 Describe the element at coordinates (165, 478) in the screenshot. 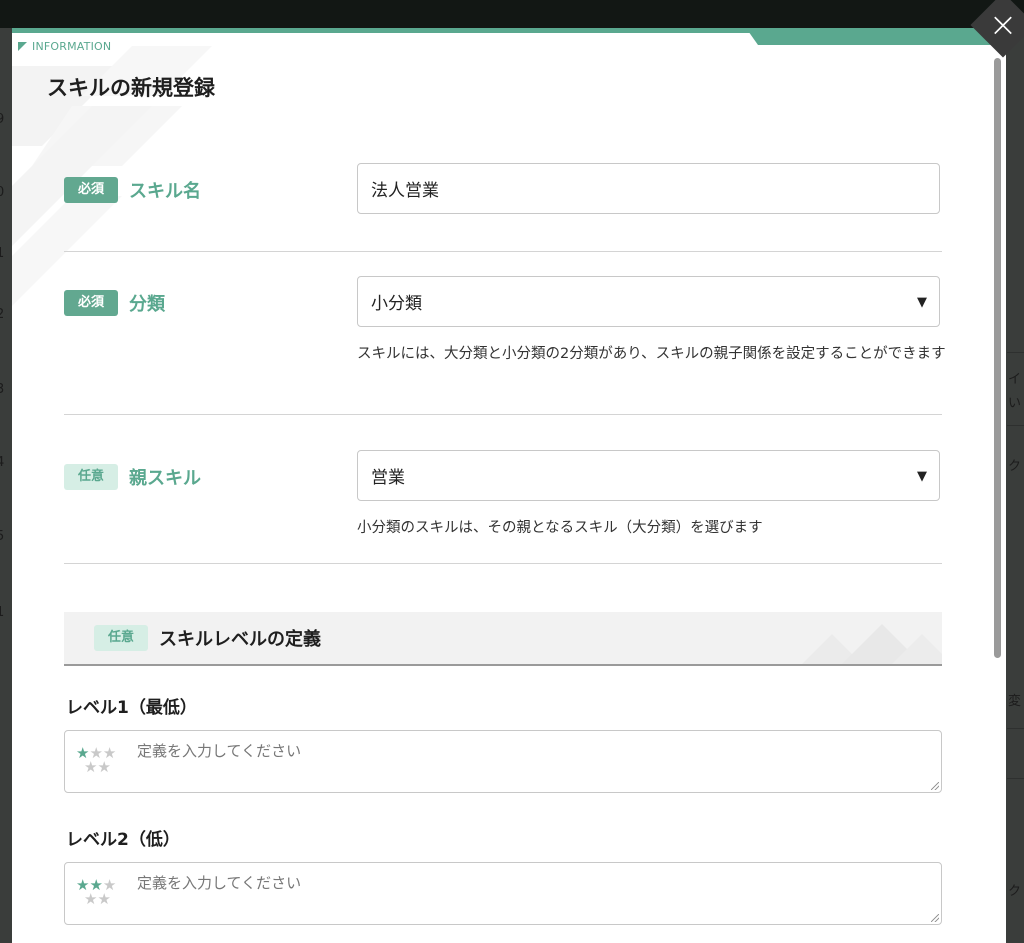

I see `parent-skill-label: 親スキル` at that location.